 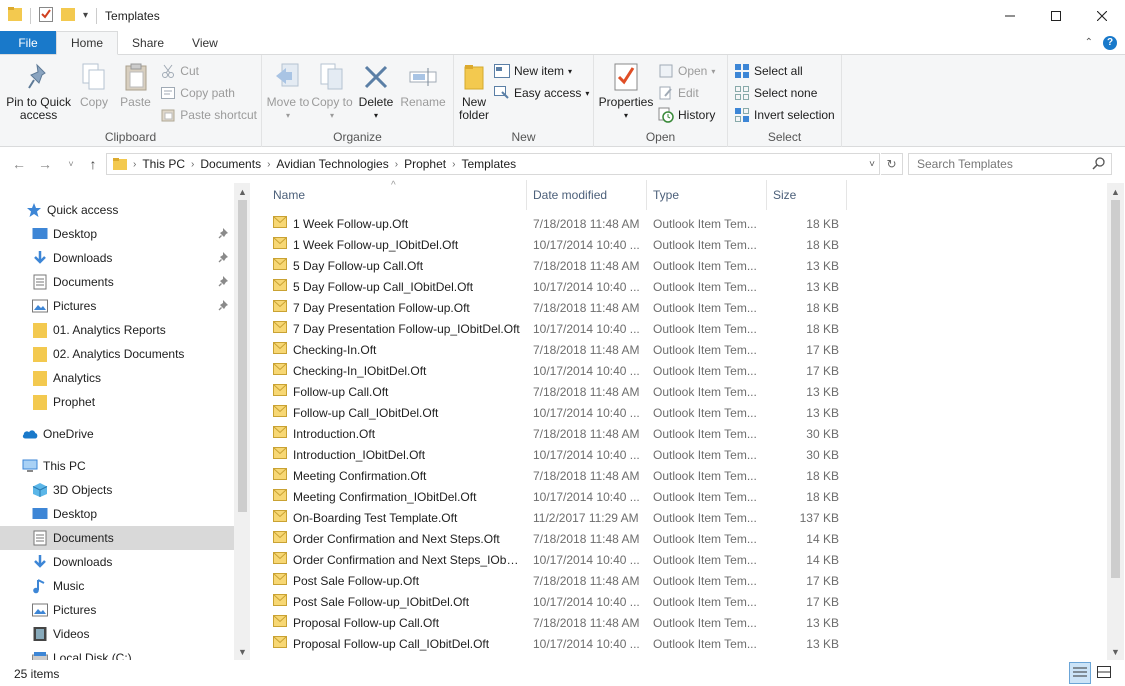 What do you see at coordinates (397, 195) in the screenshot?
I see `column-header-name: Name` at bounding box center [397, 195].